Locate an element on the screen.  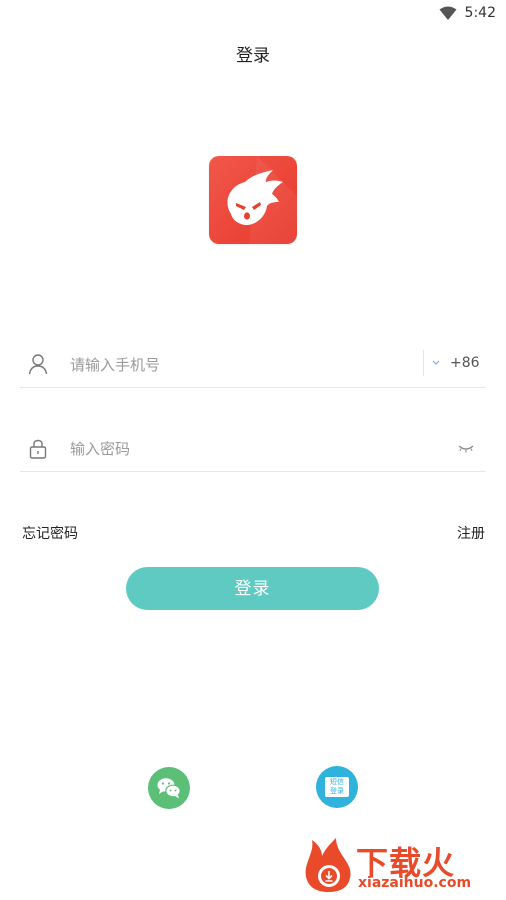
register-link: 注册 is located at coordinates (471, 533).